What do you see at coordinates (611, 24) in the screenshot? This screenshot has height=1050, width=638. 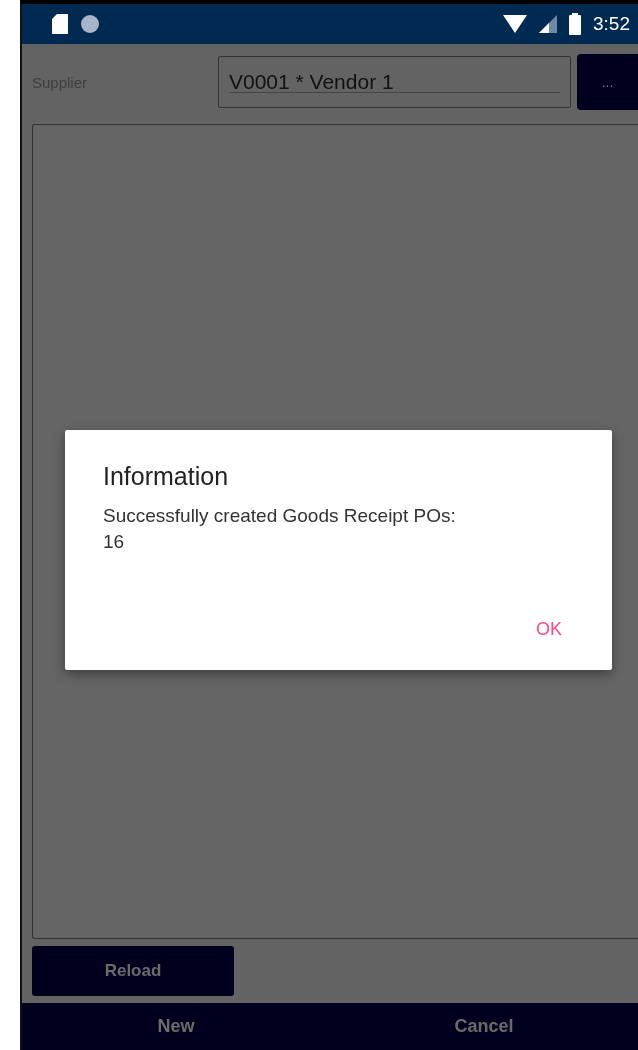 I see `status-time: 3:52` at bounding box center [611, 24].